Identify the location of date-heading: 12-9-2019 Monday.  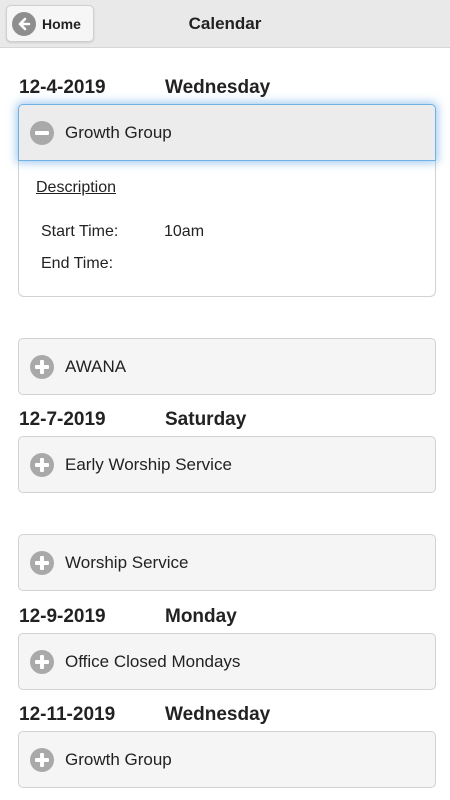
(128, 618).